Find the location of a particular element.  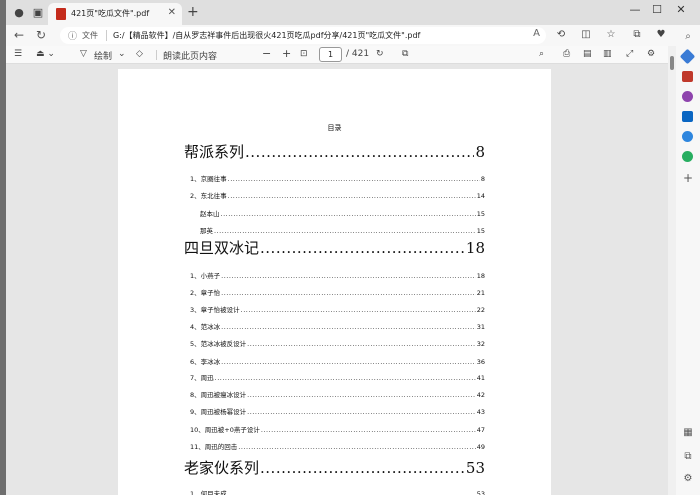

fullscreen-icon: ⤢ is located at coordinates (629, 54).